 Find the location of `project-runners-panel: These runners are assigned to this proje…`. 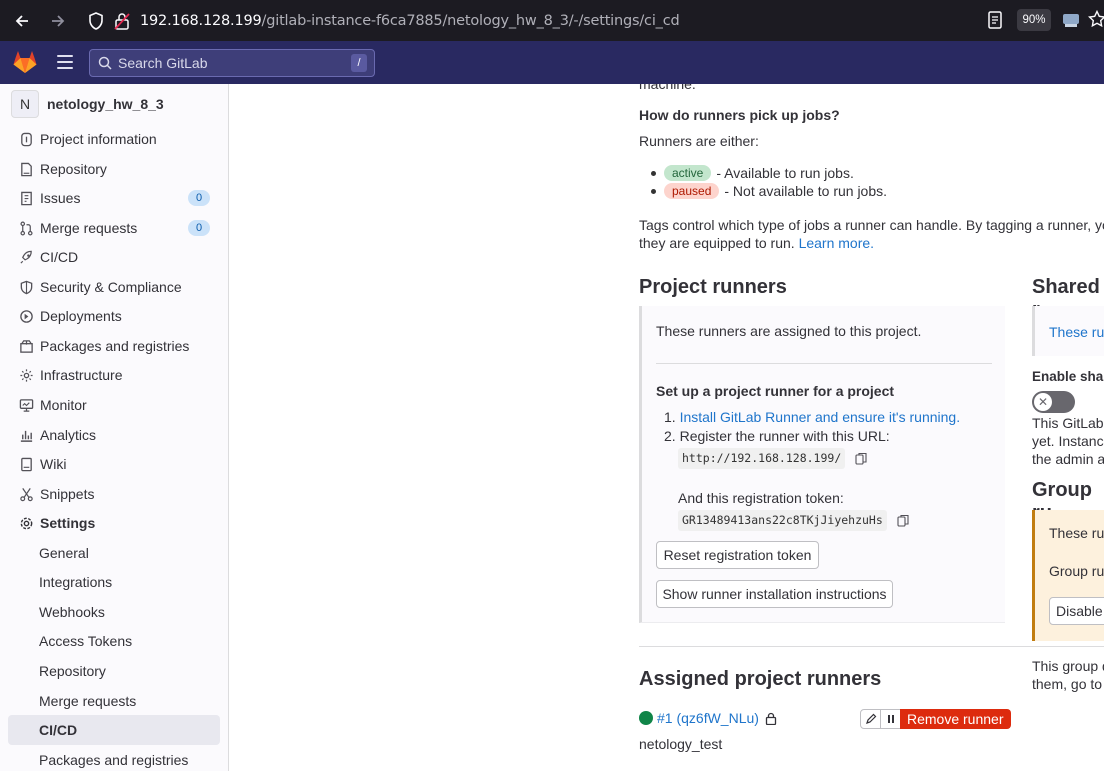

project-runners-panel: These runners are assigned to this proje… is located at coordinates (822, 464).